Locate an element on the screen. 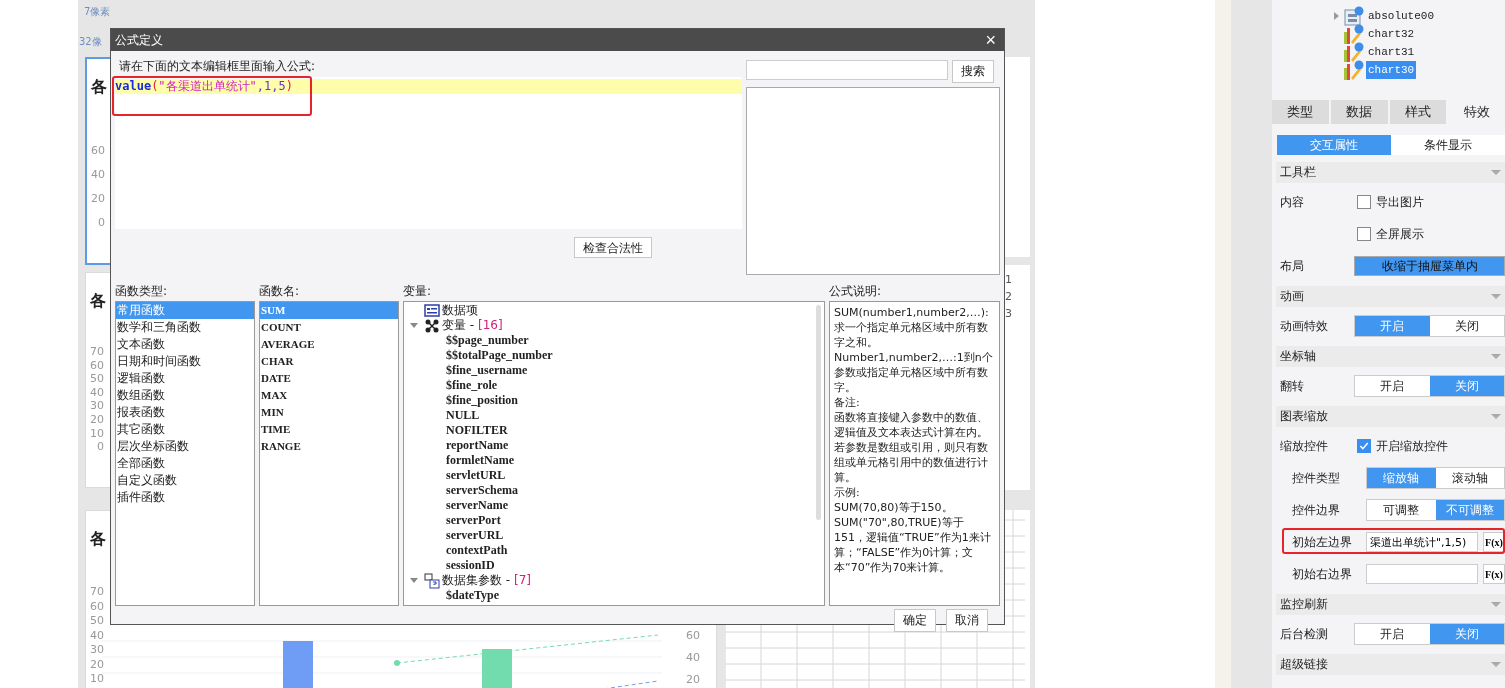 This screenshot has height=688, width=1505. axis-tick-label: 40 is located at coordinates (693, 657).